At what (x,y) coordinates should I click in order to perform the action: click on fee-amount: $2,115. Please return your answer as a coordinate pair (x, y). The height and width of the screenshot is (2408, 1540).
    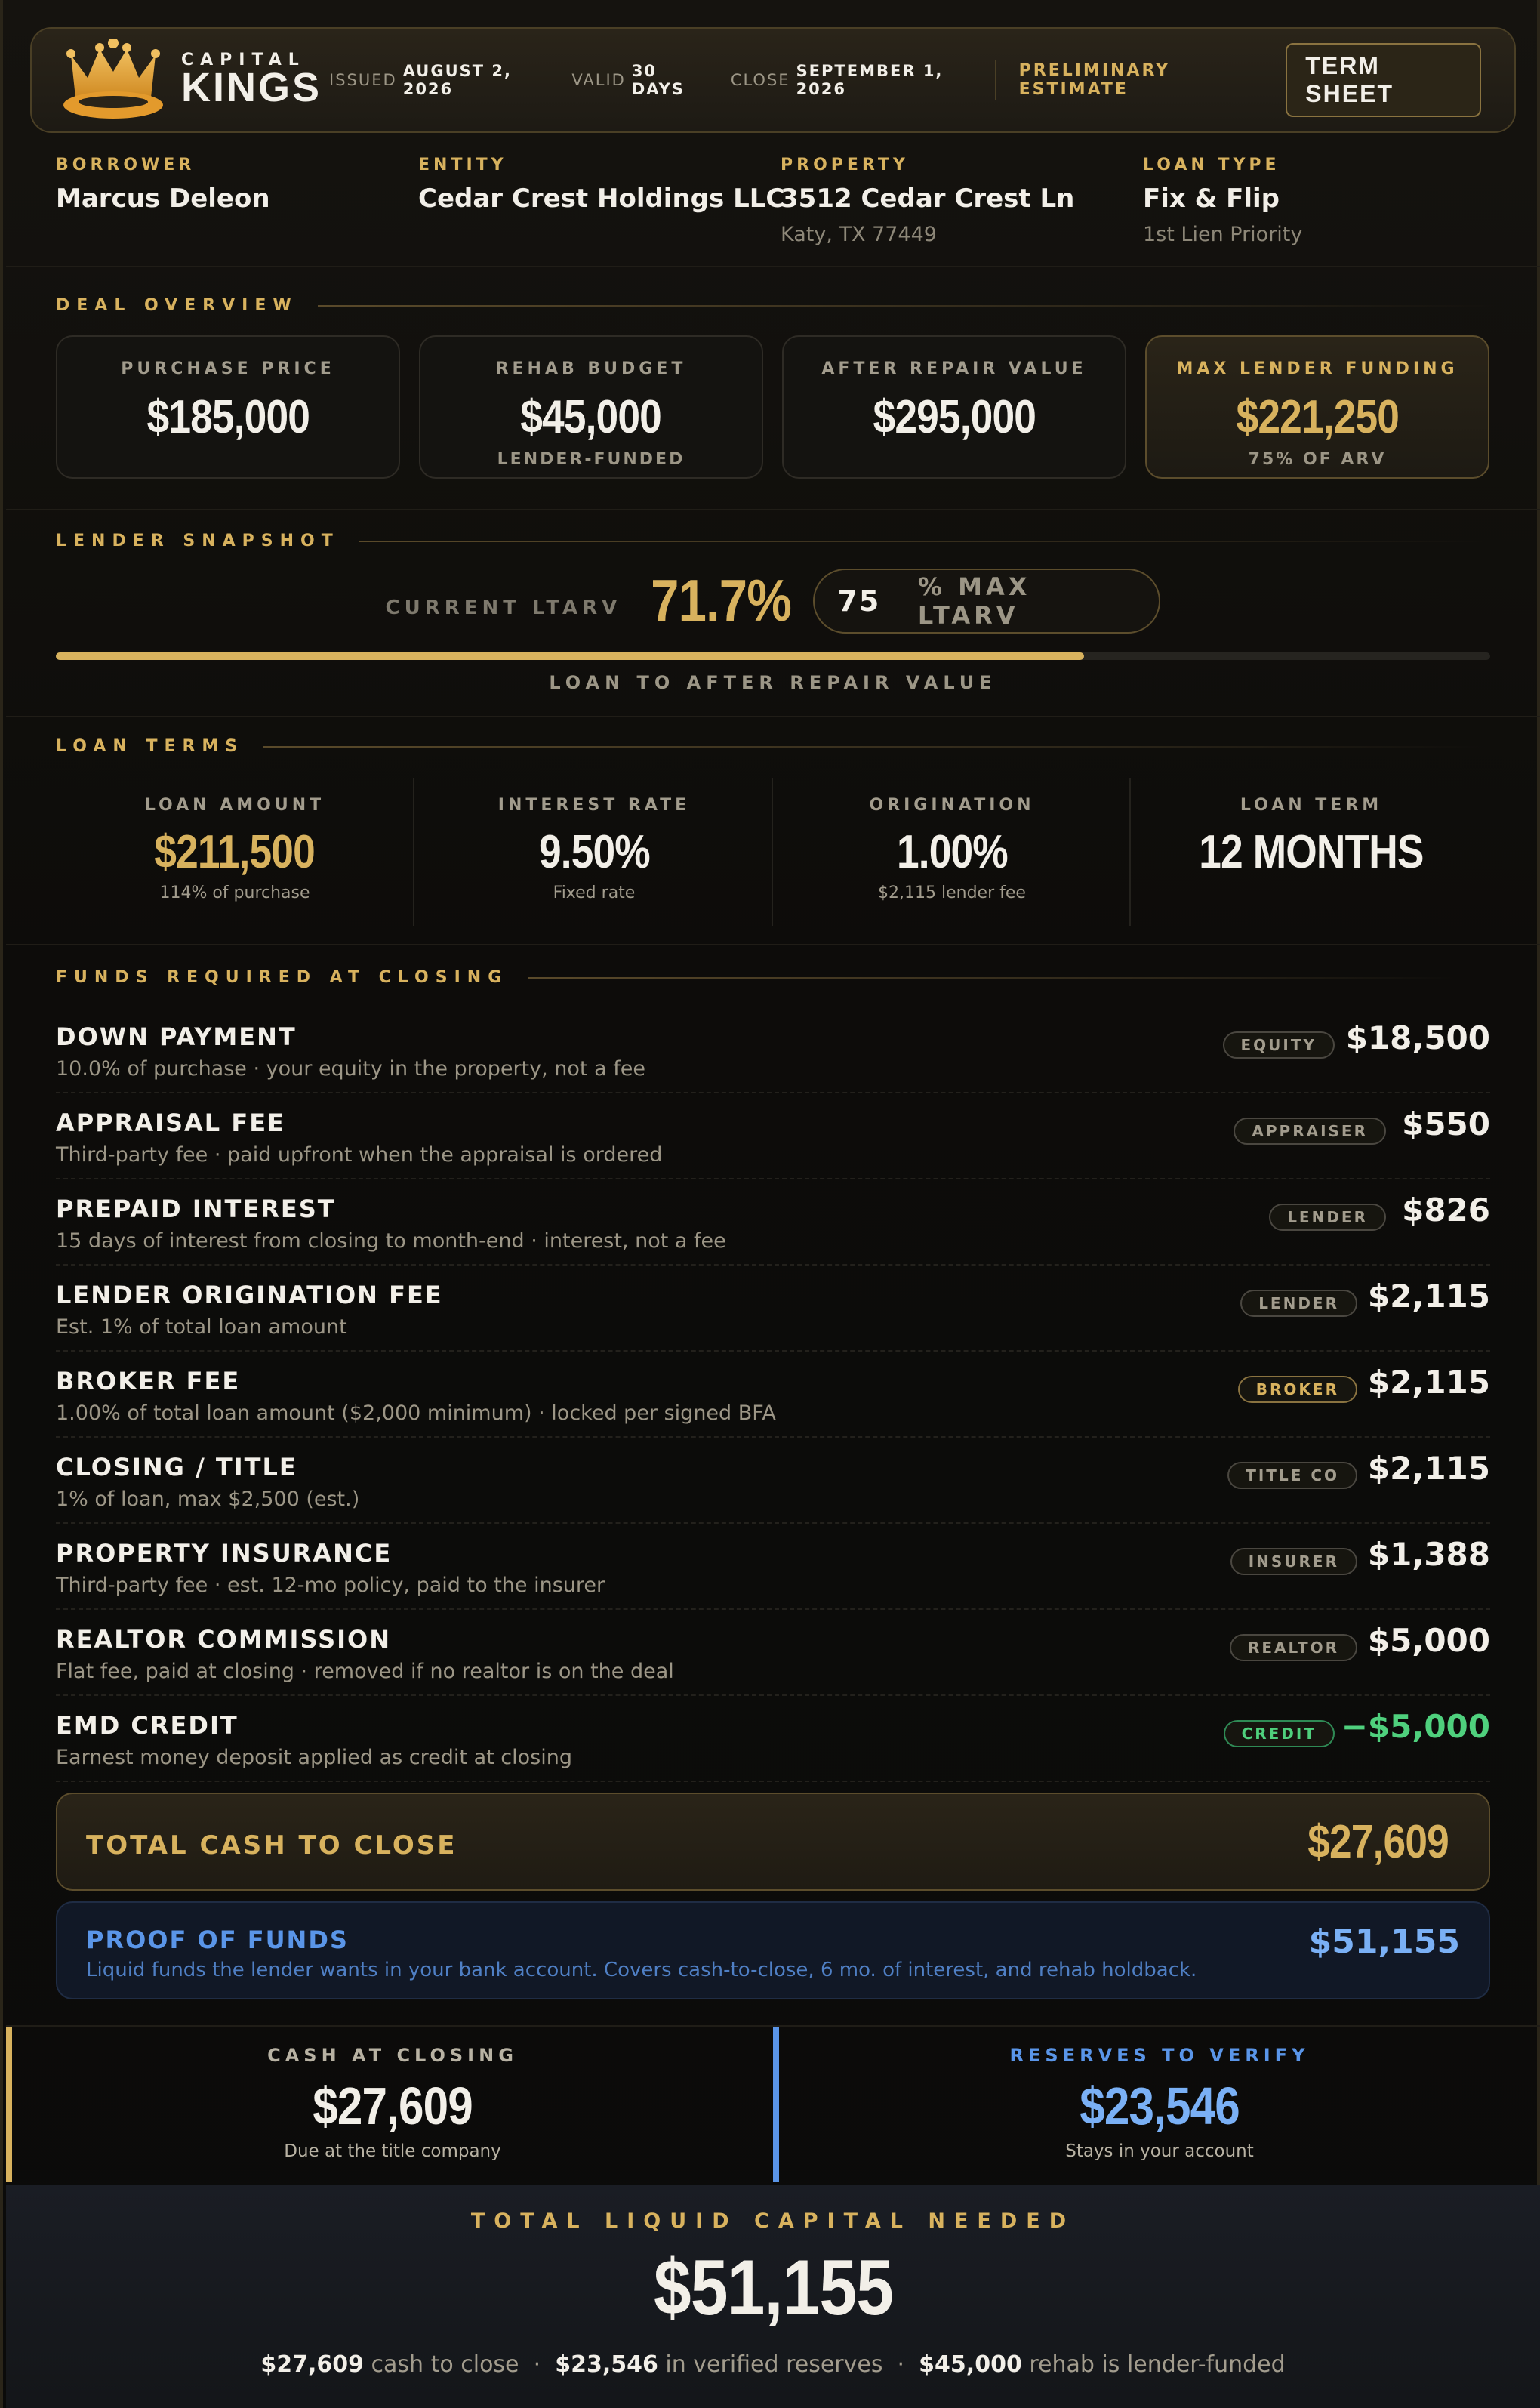
    Looking at the image, I should click on (1428, 1468).